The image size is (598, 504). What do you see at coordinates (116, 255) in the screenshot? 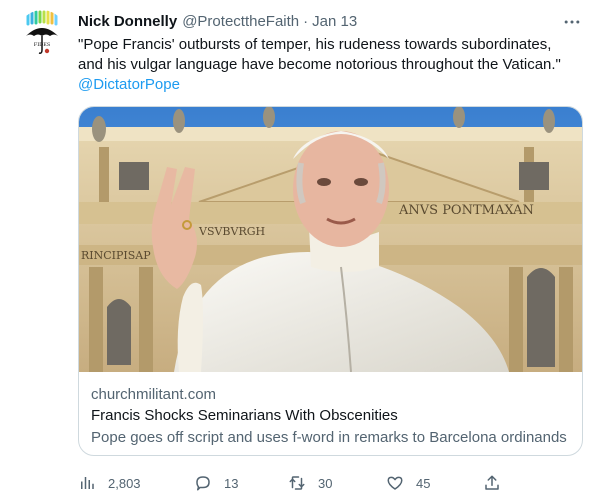
I see `inscription-left: RINCIPISAP` at bounding box center [116, 255].